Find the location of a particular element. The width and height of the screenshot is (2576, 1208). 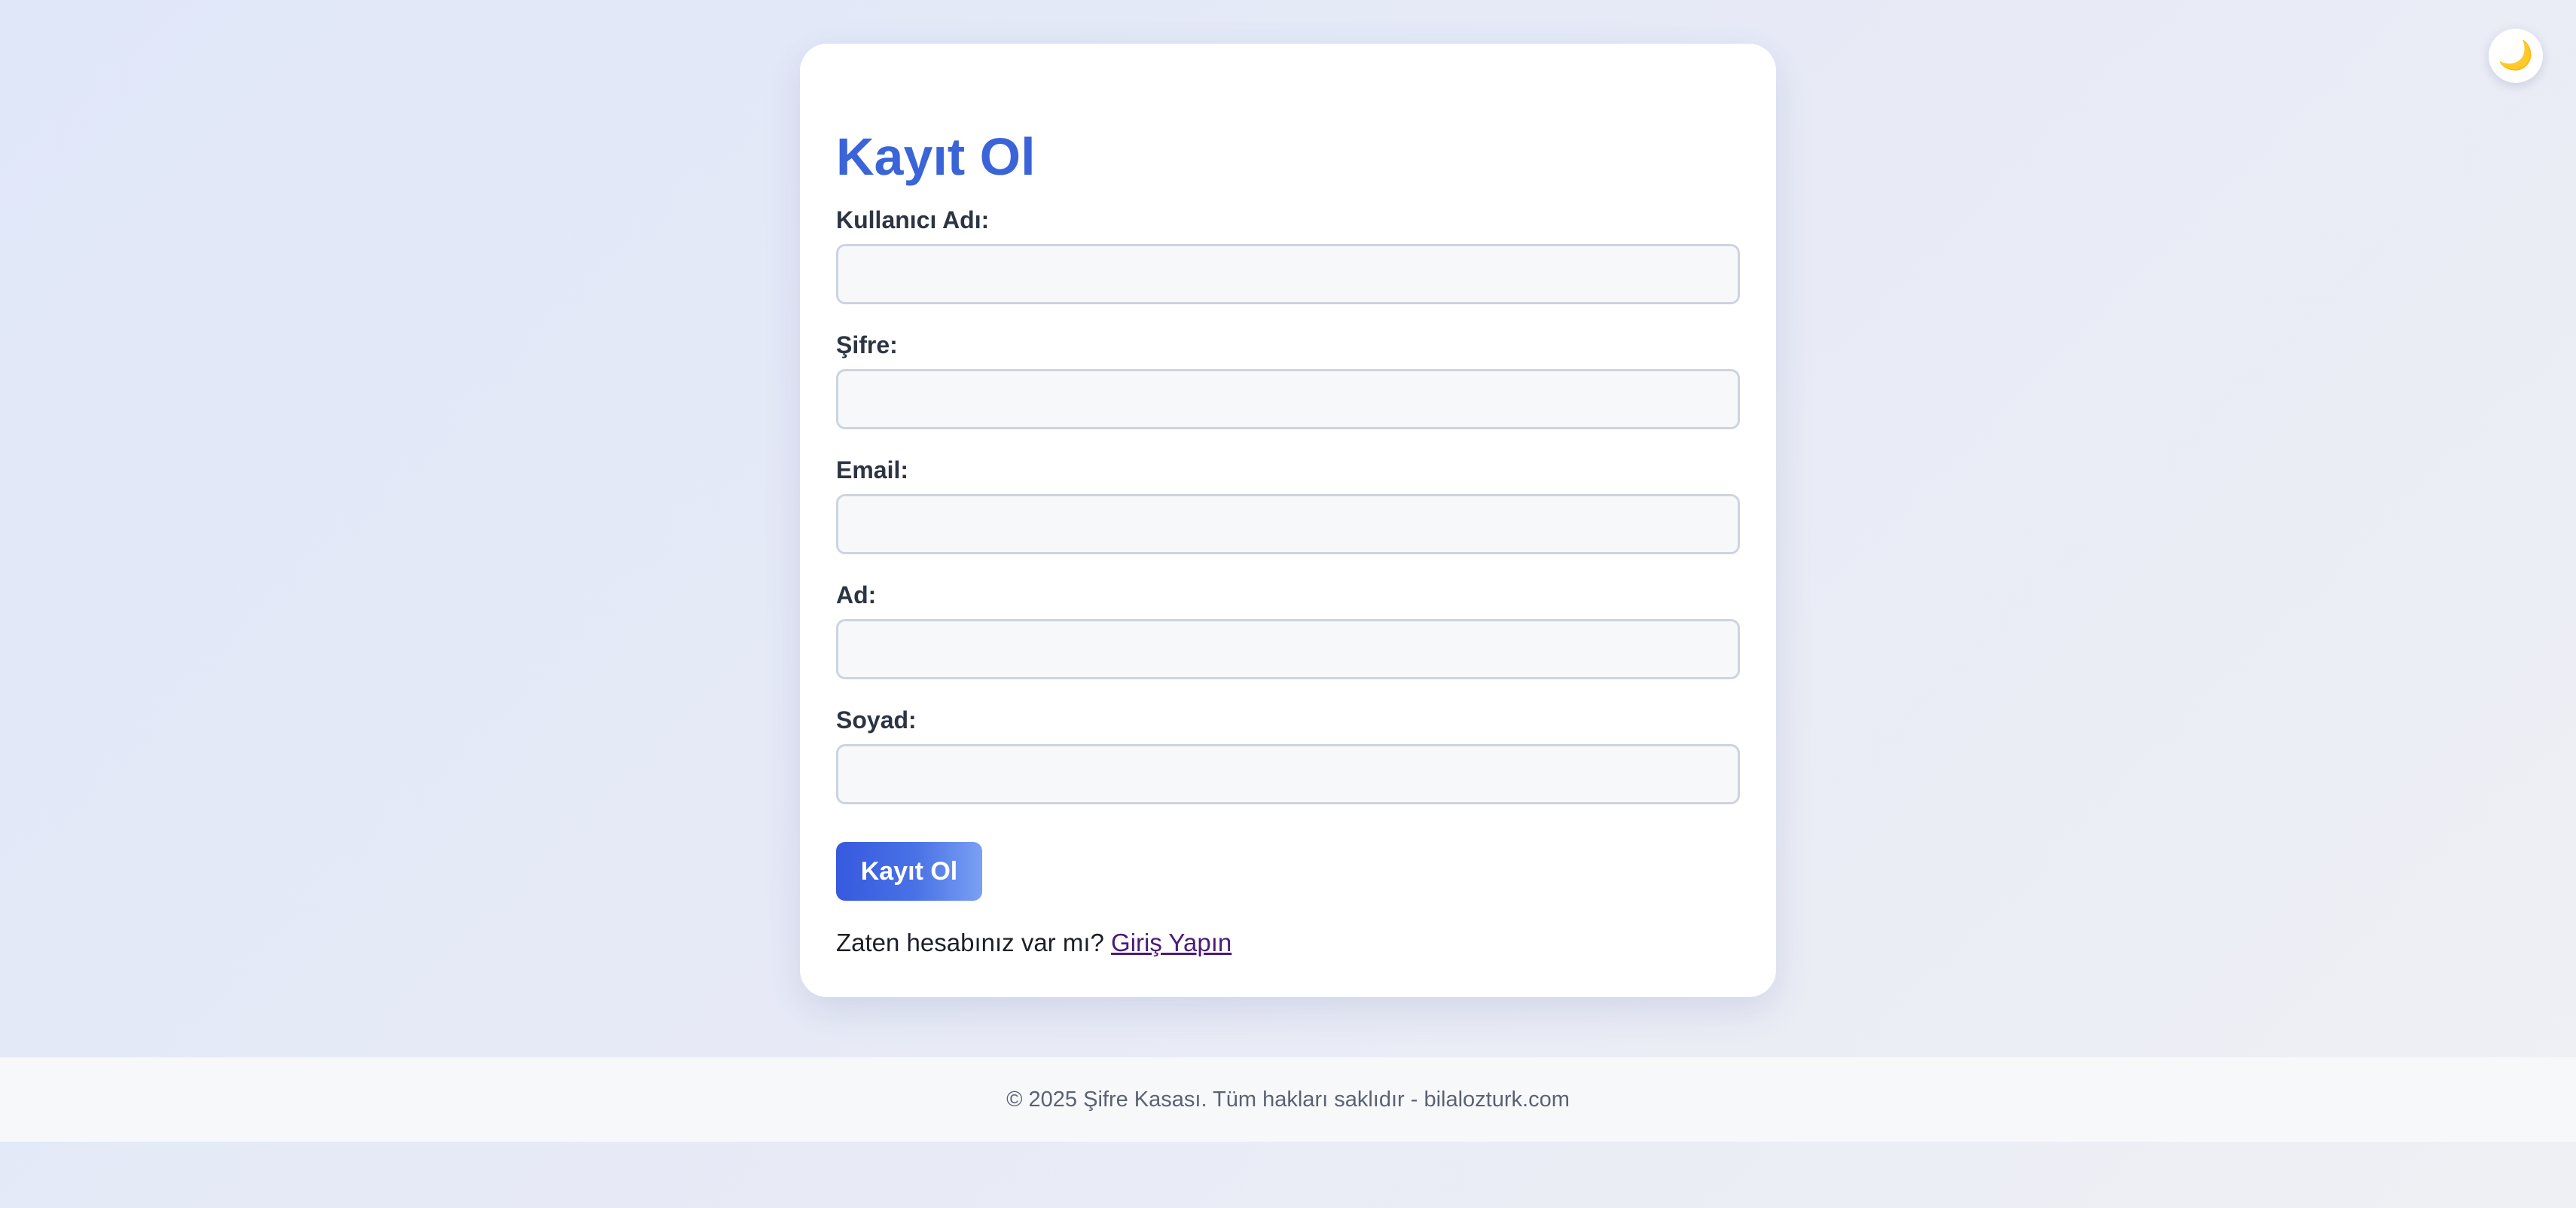

email-label: Email: is located at coordinates (873, 470).